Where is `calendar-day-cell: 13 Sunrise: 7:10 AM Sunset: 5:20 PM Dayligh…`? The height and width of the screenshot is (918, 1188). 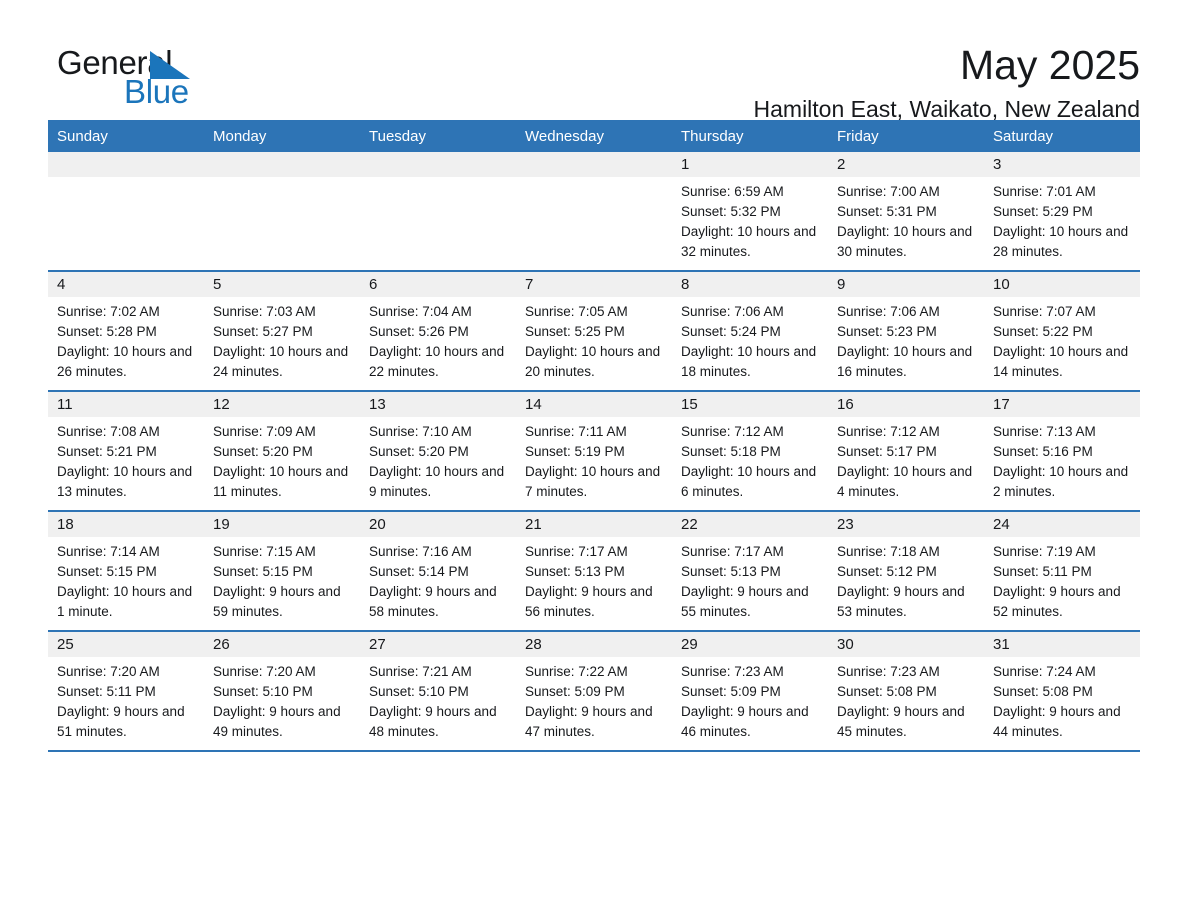 calendar-day-cell: 13 Sunrise: 7:10 AM Sunset: 5:20 PM Dayligh… is located at coordinates (438, 450).